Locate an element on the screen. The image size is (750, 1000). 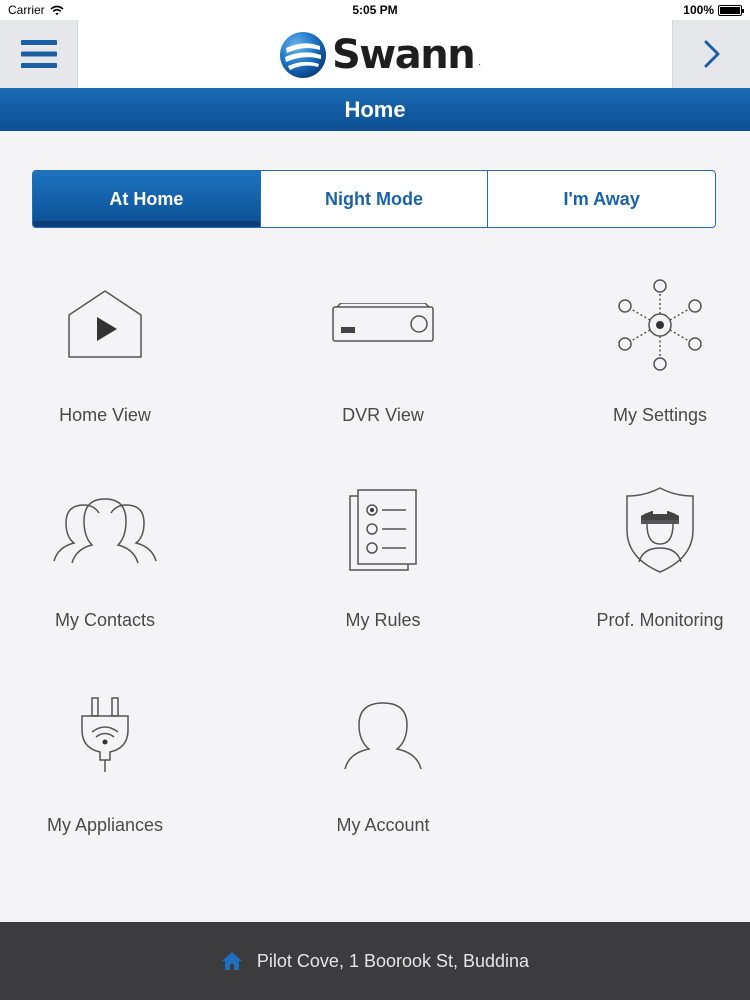
location-footer: Pilot Cove, 1 Boorook St, Buddina is located at coordinates (375, 961).